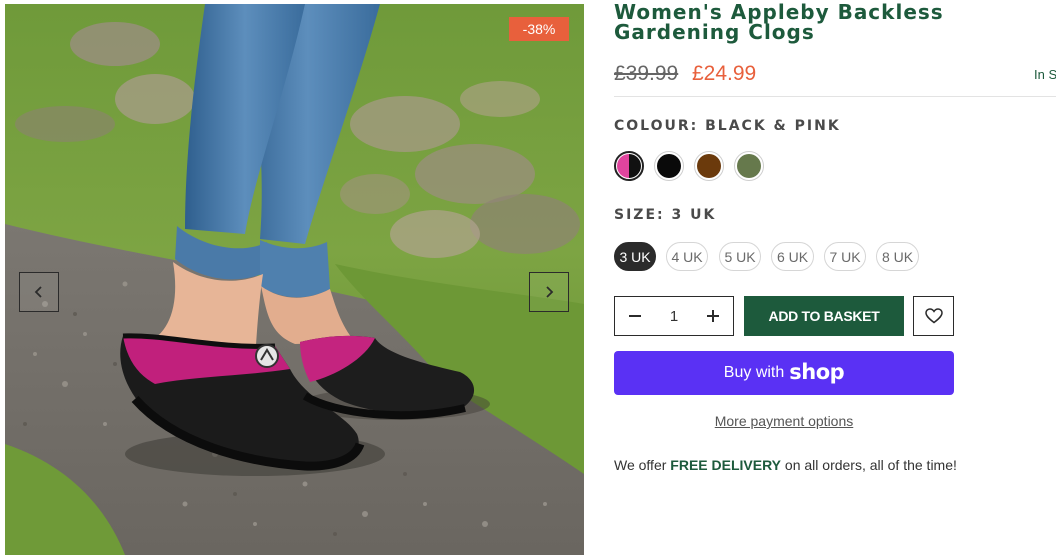 This screenshot has width=1056, height=555. Describe the element at coordinates (740, 256) in the screenshot. I see `size-option-5uk: 5 UK` at that location.